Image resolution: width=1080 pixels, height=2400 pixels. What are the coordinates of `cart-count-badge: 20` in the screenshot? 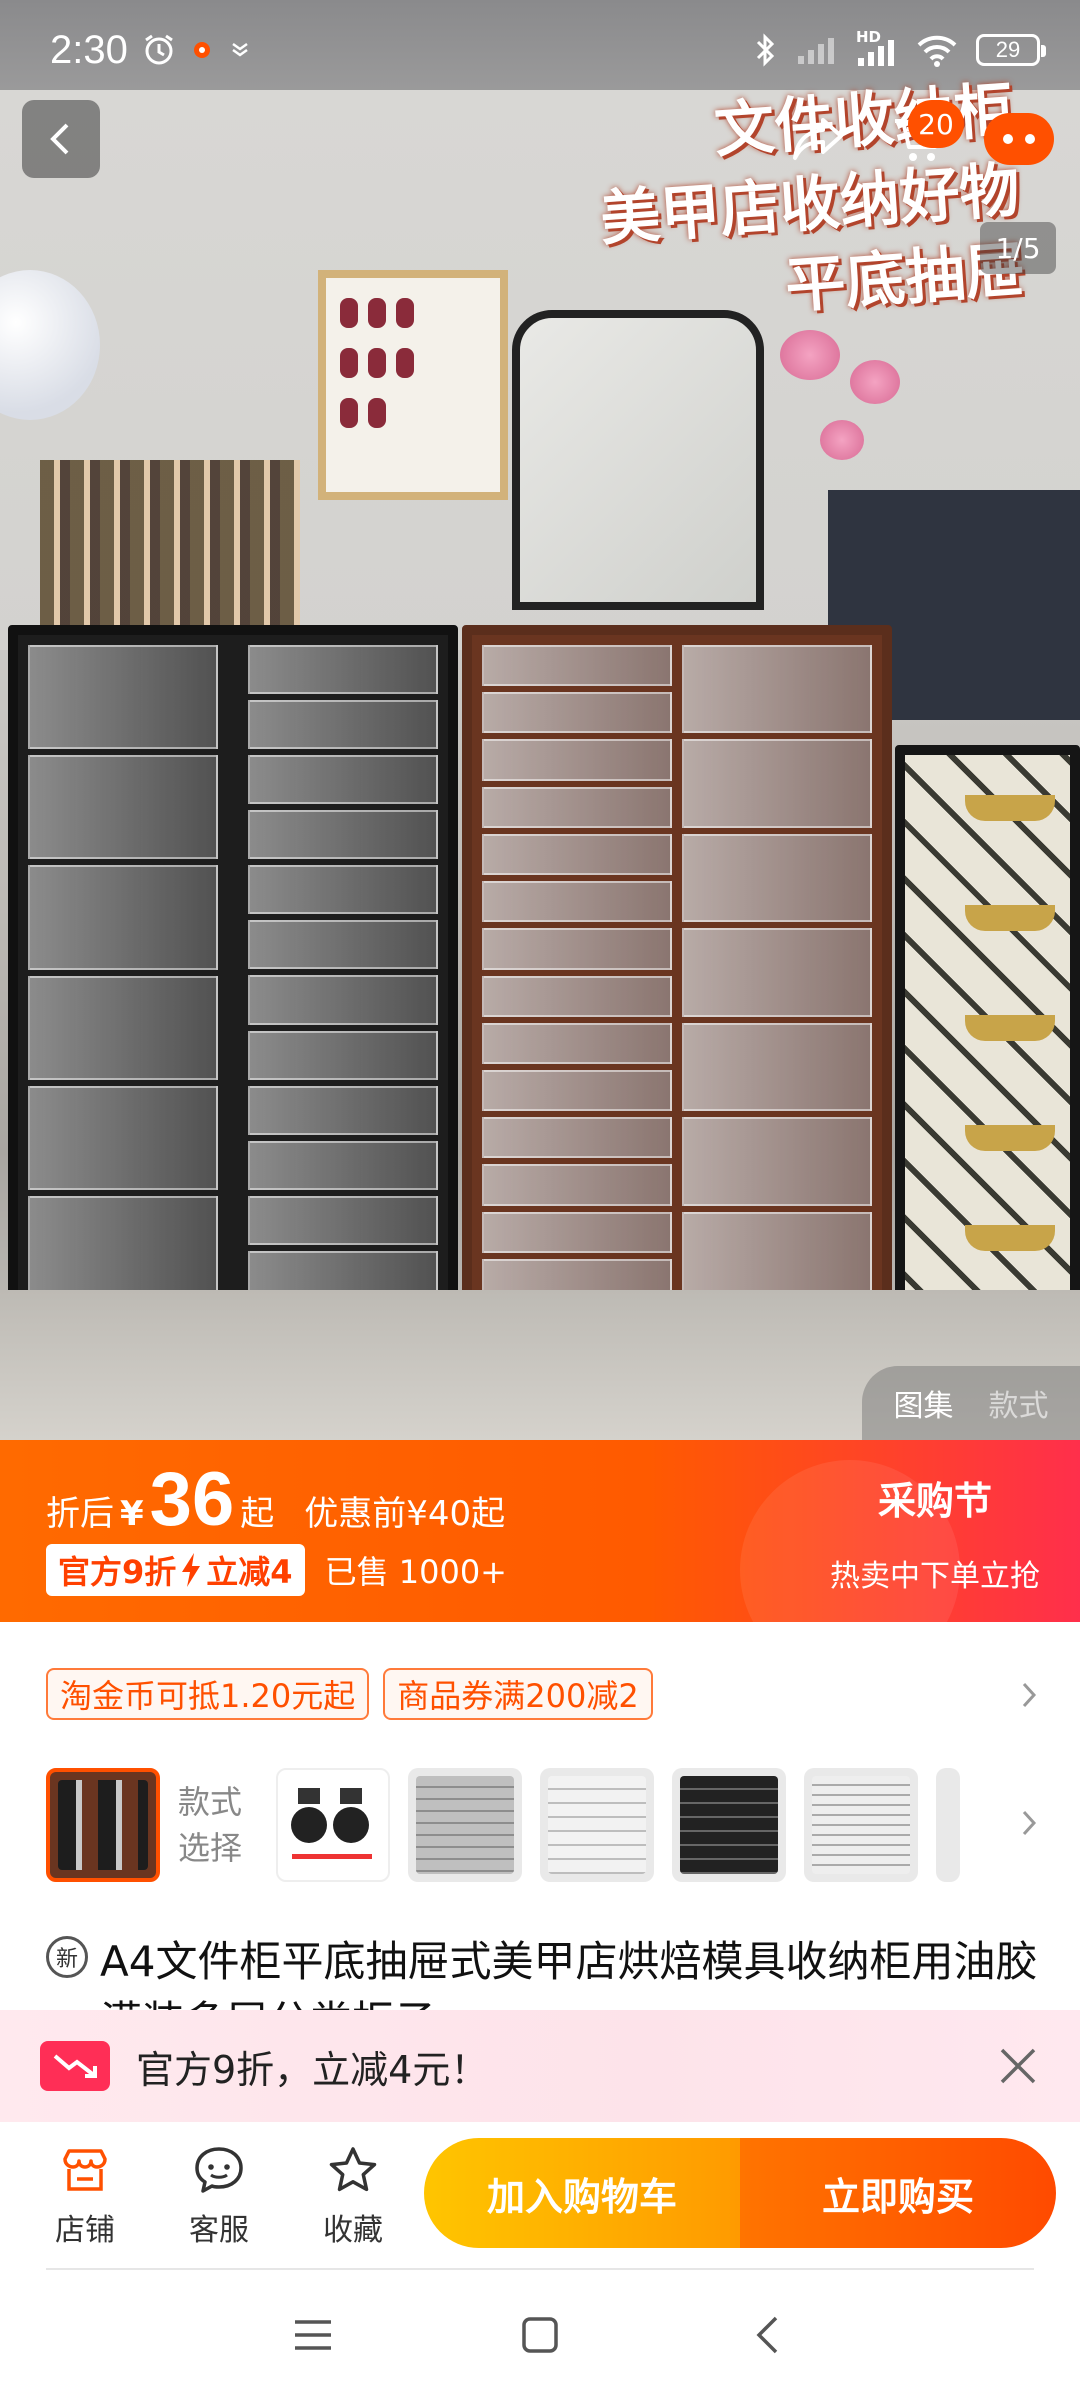 It's located at (936, 124).